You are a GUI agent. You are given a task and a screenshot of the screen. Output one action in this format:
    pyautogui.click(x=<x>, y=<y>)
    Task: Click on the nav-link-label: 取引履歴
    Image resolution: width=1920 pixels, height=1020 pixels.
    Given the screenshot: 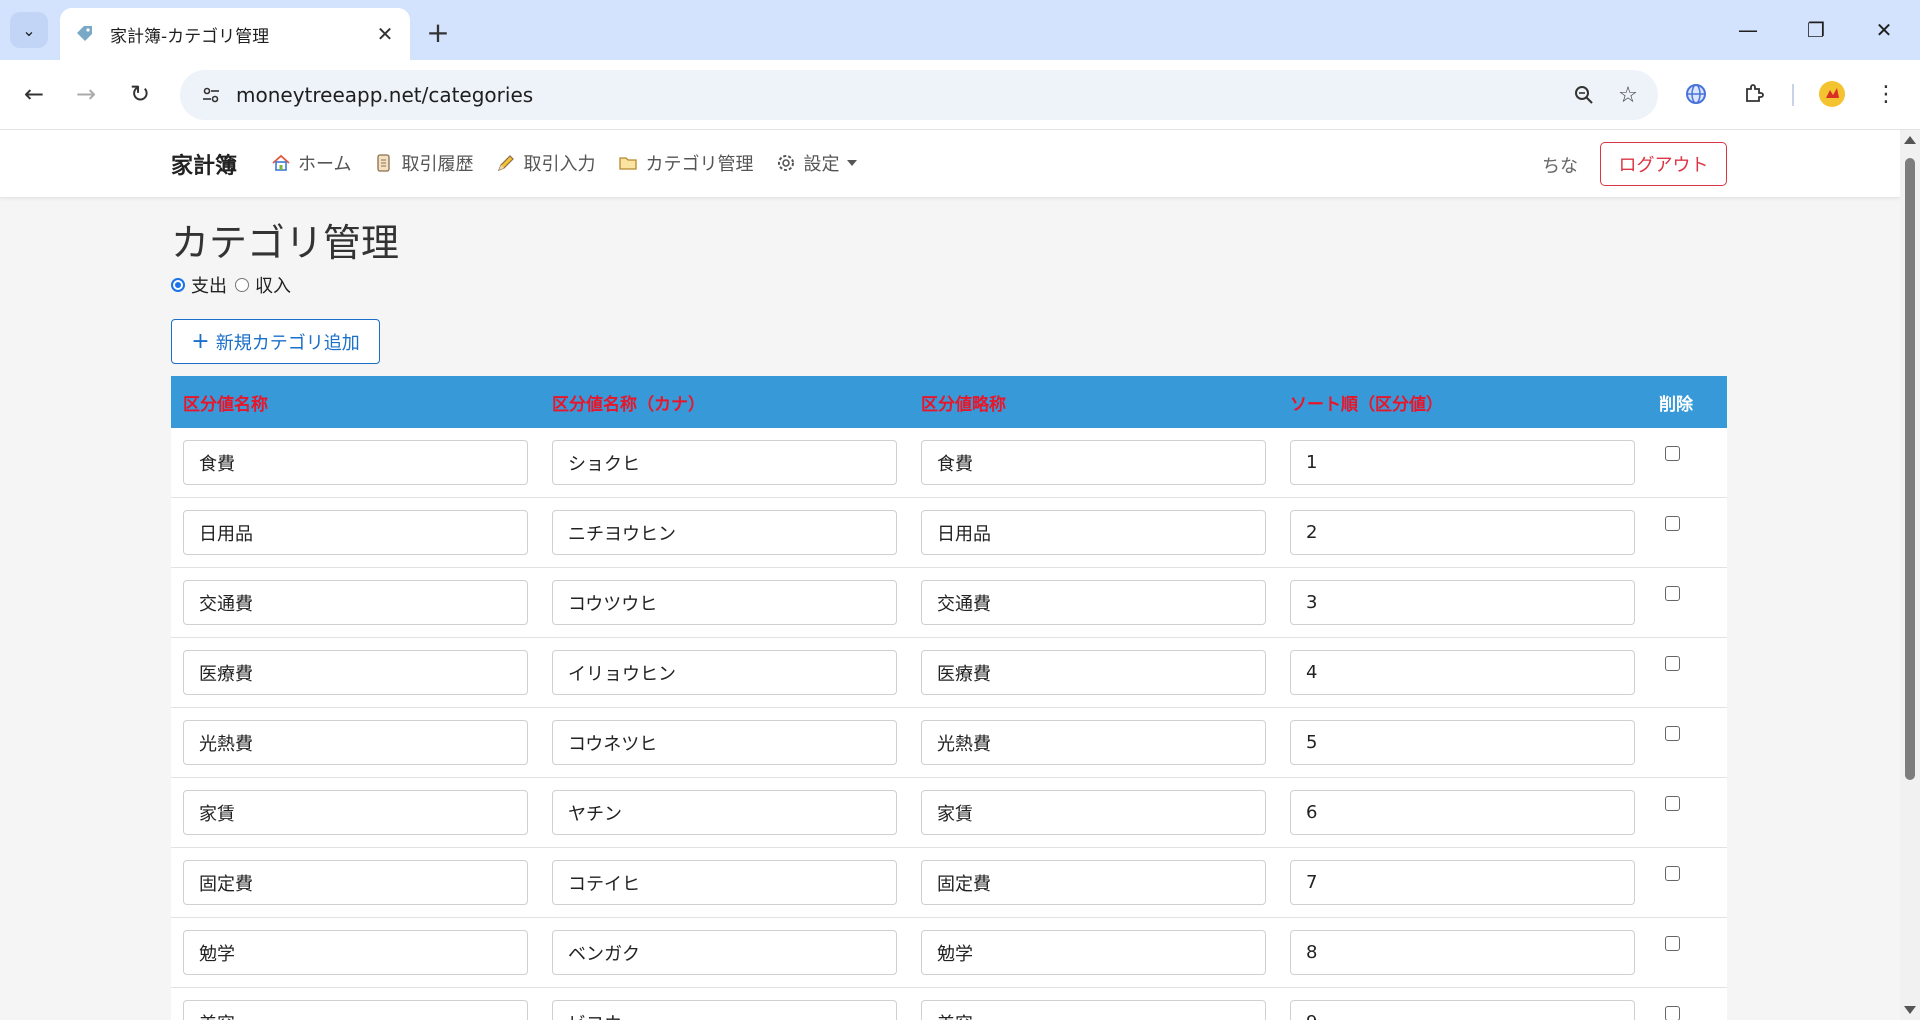 What is the action you would take?
    pyautogui.click(x=437, y=164)
    